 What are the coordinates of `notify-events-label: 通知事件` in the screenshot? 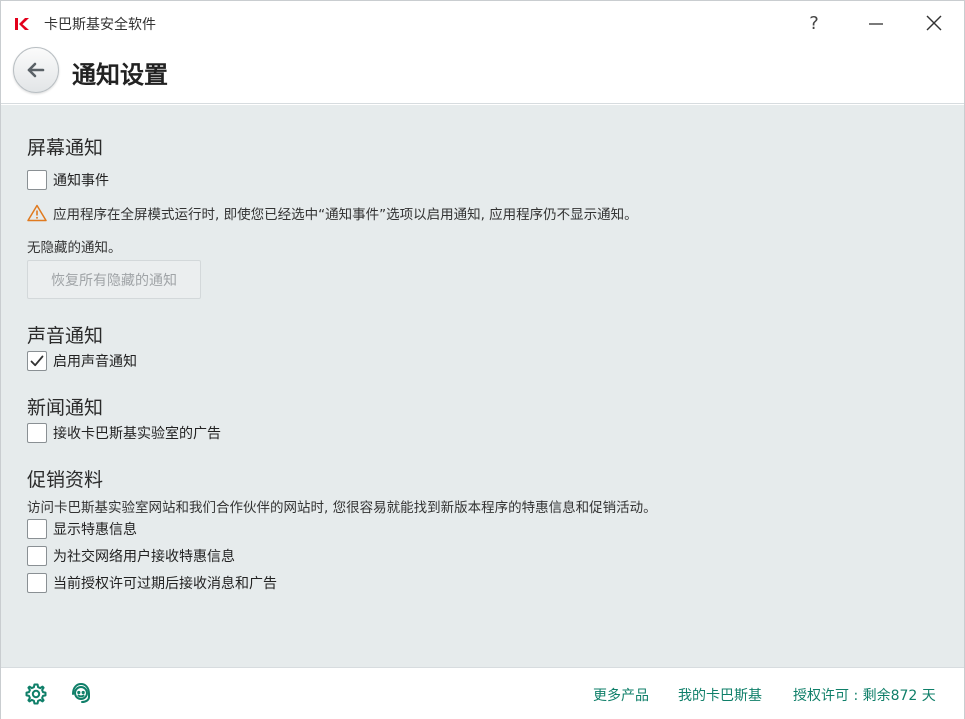 It's located at (81, 180).